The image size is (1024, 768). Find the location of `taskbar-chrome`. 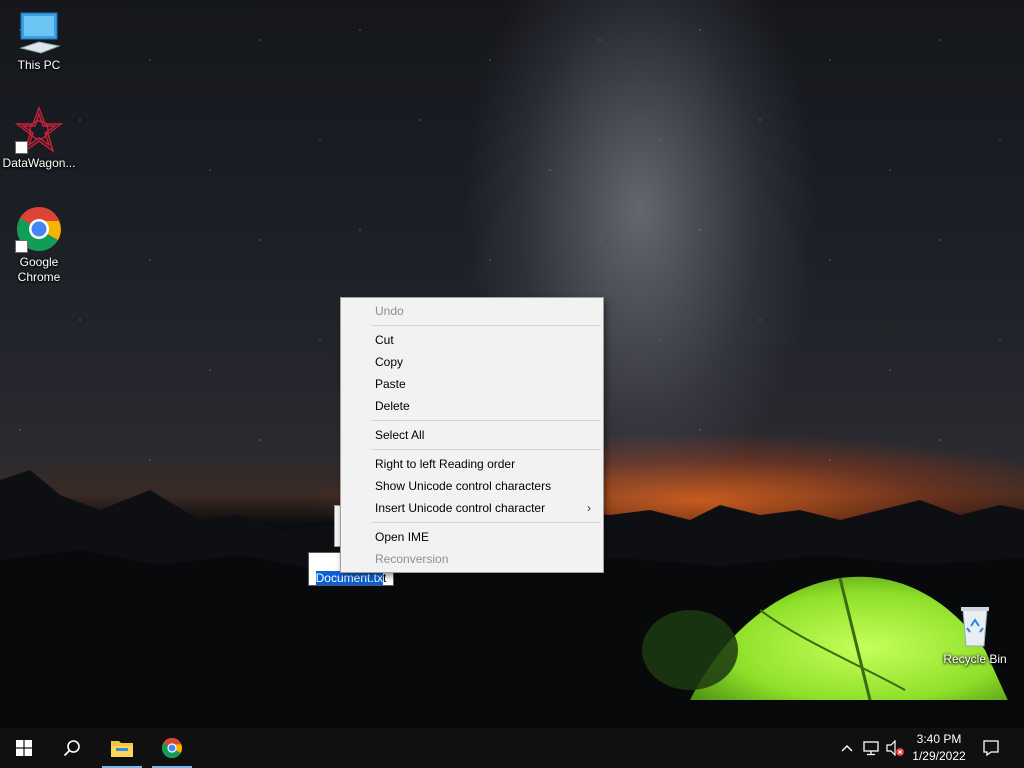

taskbar-chrome is located at coordinates (172, 748).